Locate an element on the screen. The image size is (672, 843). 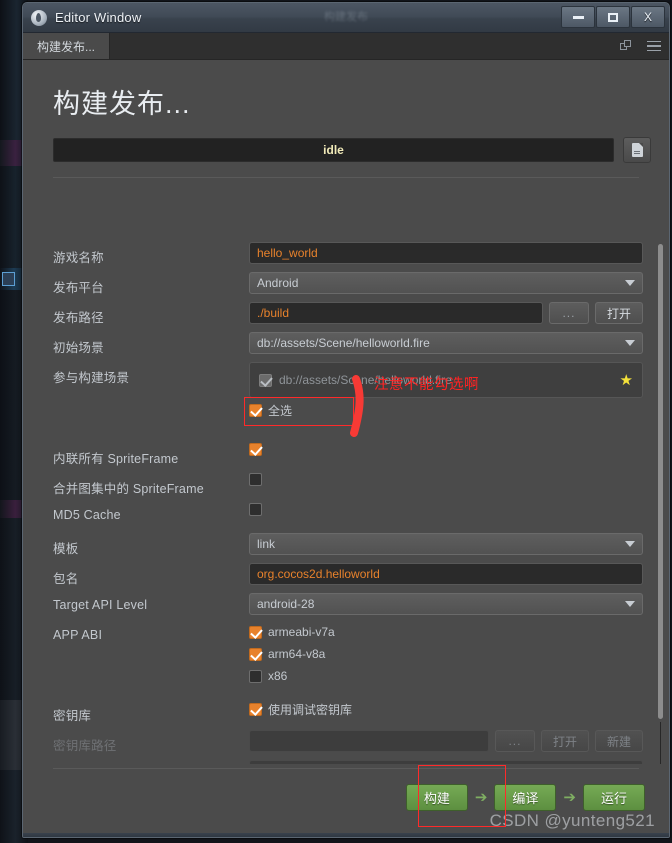
label-template: 模板 is located at coordinates (66, 549).